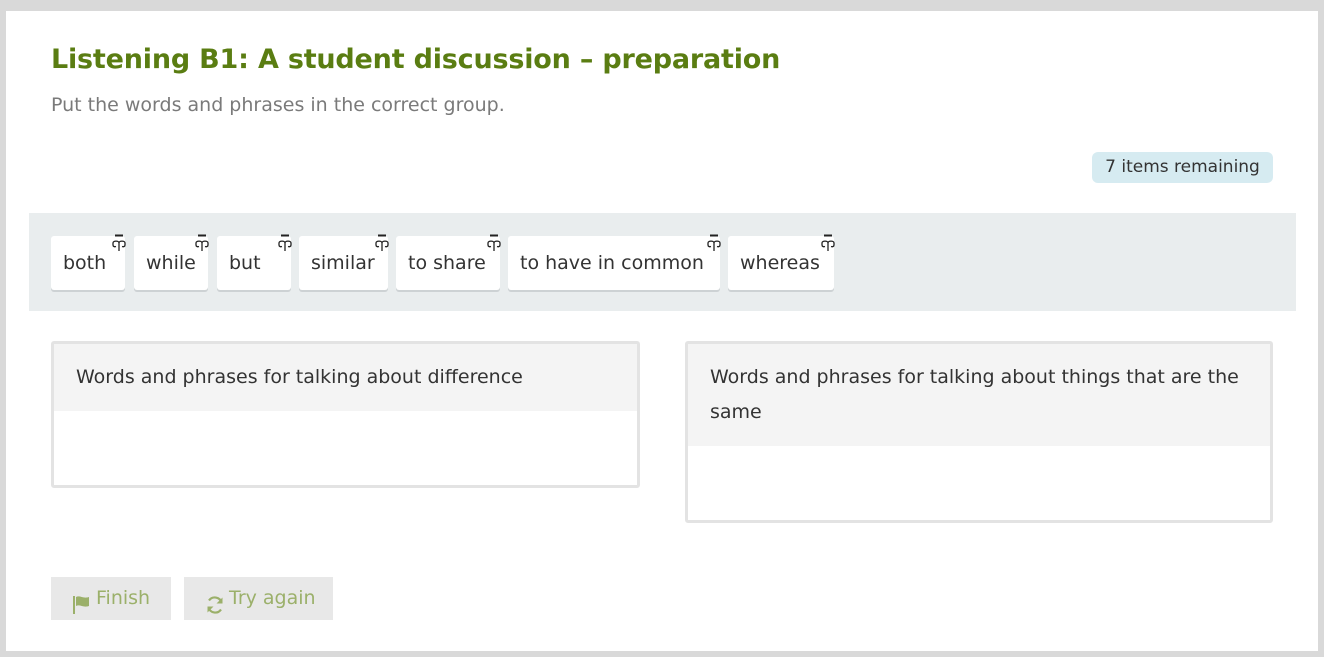  Describe the element at coordinates (979, 483) in the screenshot. I see `drop-zone-same` at that location.